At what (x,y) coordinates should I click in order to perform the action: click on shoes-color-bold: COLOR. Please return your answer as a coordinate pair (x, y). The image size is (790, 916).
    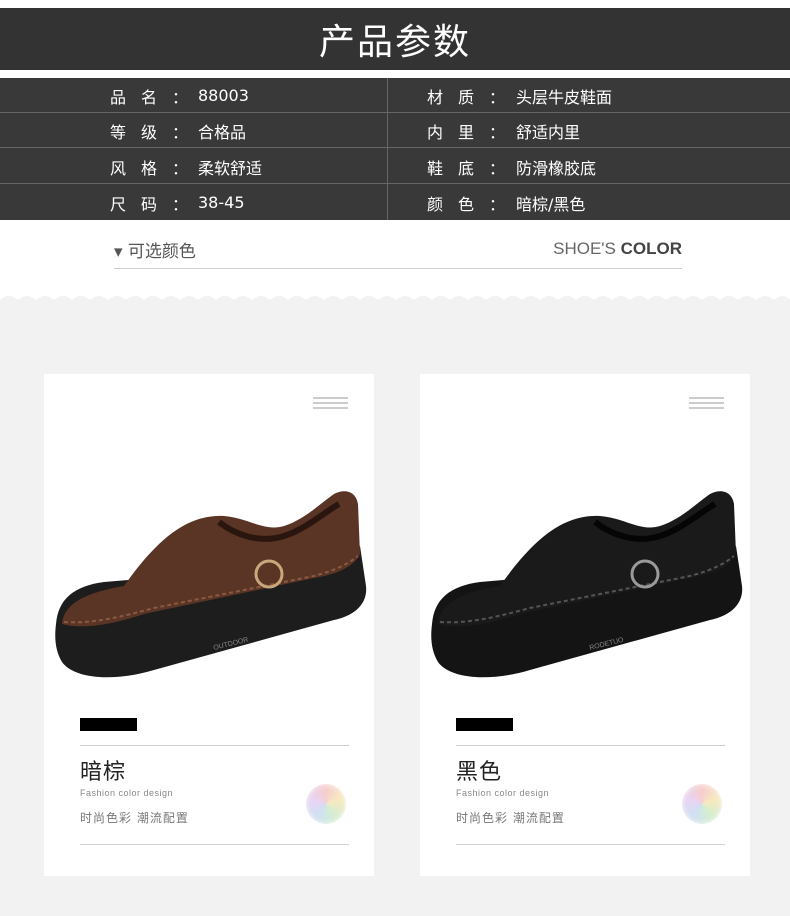
    Looking at the image, I should click on (651, 248).